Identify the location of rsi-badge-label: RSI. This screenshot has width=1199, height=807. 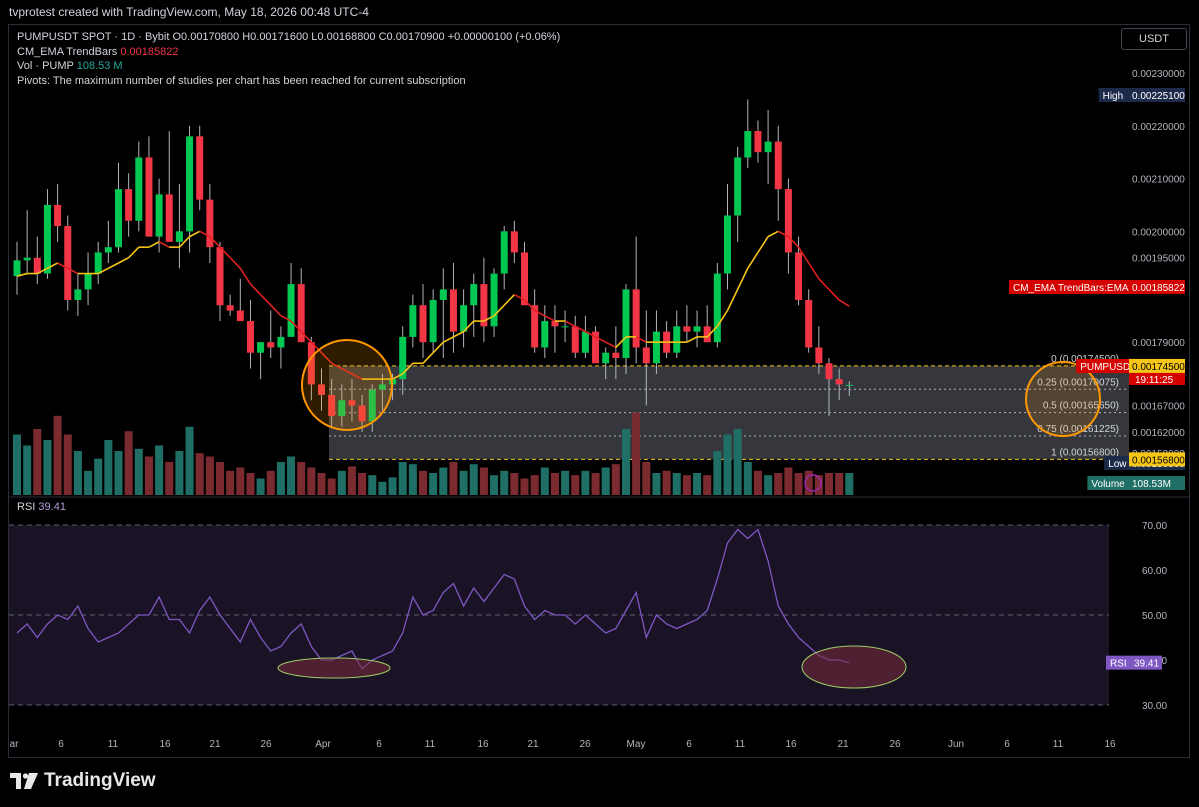
(1118, 664).